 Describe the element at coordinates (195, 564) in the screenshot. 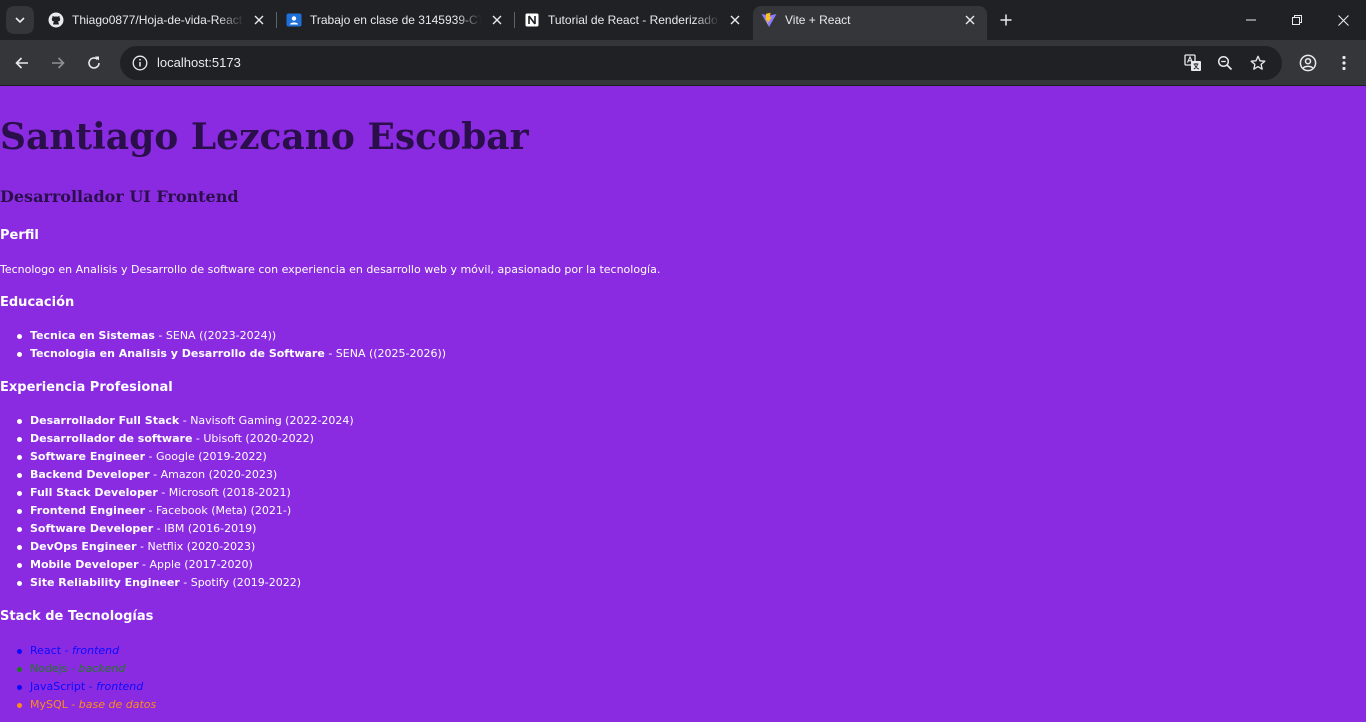

I see `experience-detail: - Apple (2017-2020)` at that location.